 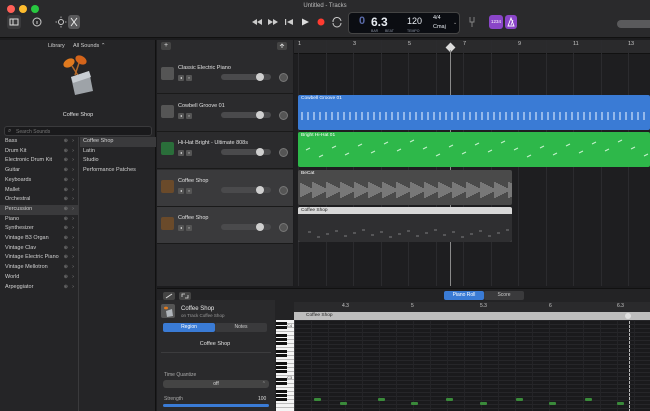 What do you see at coordinates (39, 181) in the screenshot?
I see `library-category-item: Keyboards ⊕ ›` at bounding box center [39, 181].